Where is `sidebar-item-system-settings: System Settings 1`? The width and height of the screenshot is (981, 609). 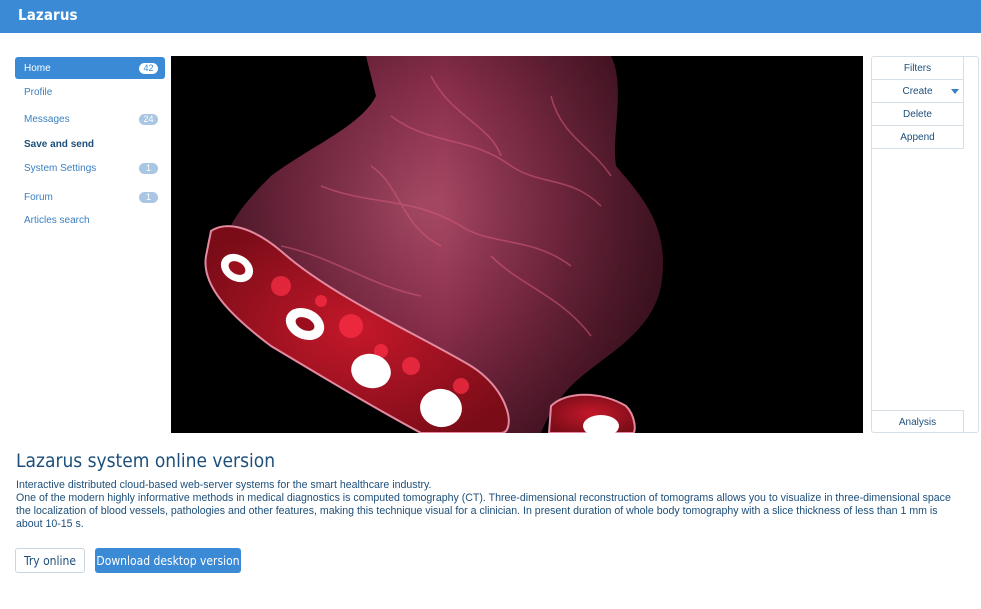 sidebar-item-system-settings: System Settings 1 is located at coordinates (90, 168).